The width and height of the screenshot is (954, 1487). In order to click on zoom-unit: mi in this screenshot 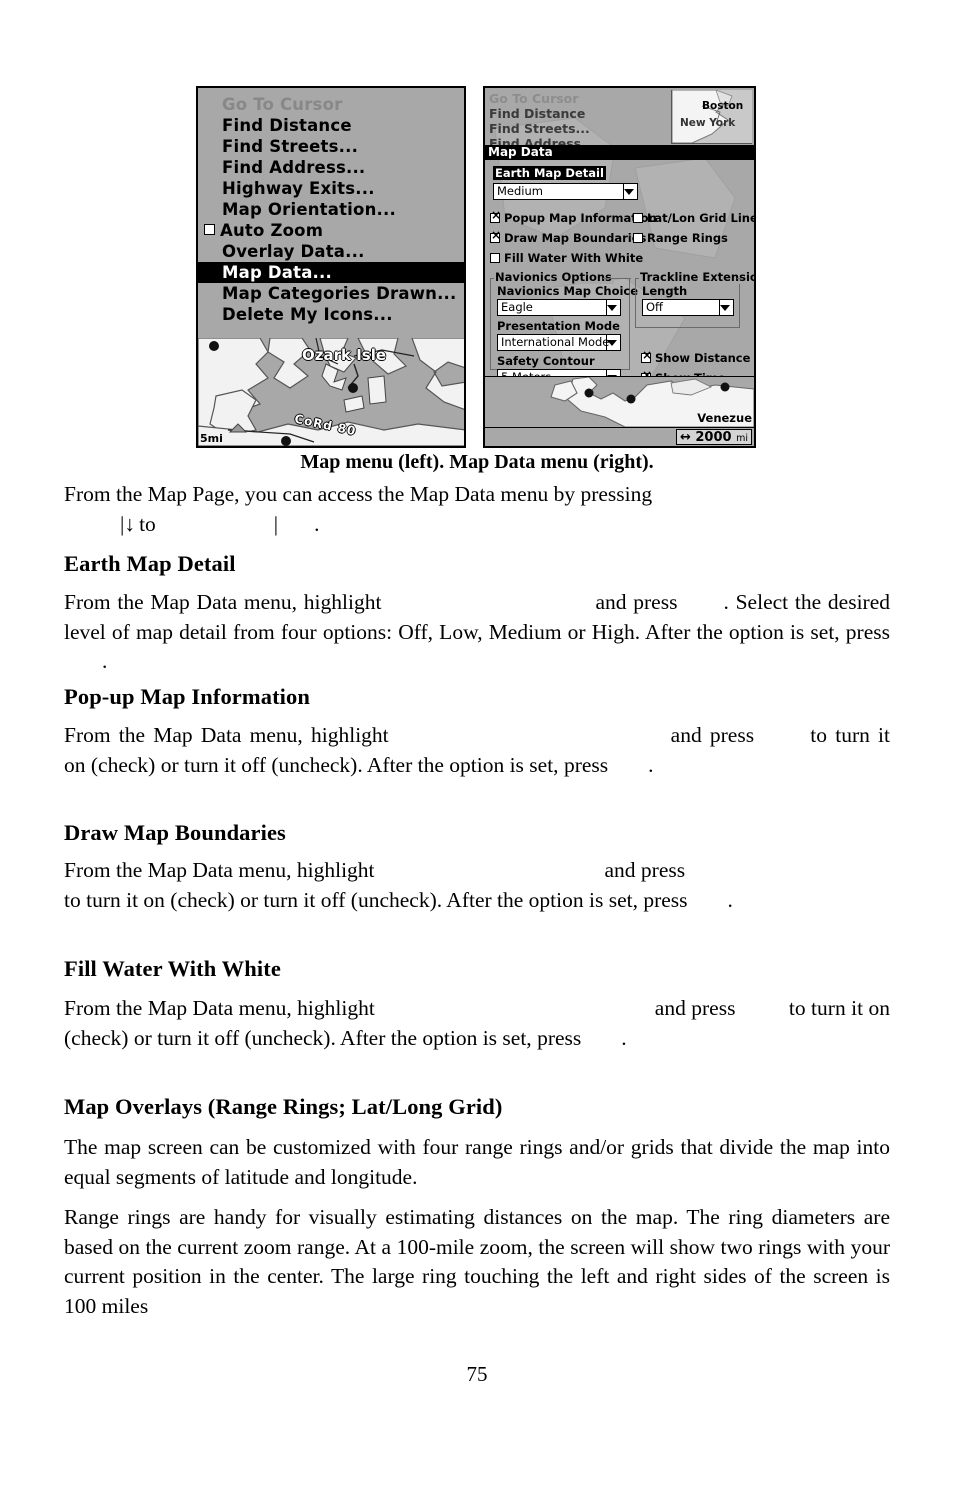, I will do `click(742, 438)`.